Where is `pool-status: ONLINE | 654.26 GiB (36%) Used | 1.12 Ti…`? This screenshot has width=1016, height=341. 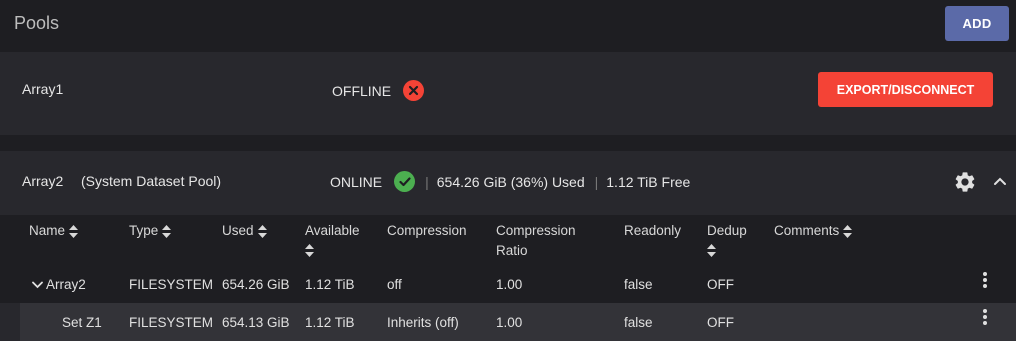
pool-status: ONLINE | 654.26 GiB (36%) Used | 1.12 Ti… is located at coordinates (510, 181).